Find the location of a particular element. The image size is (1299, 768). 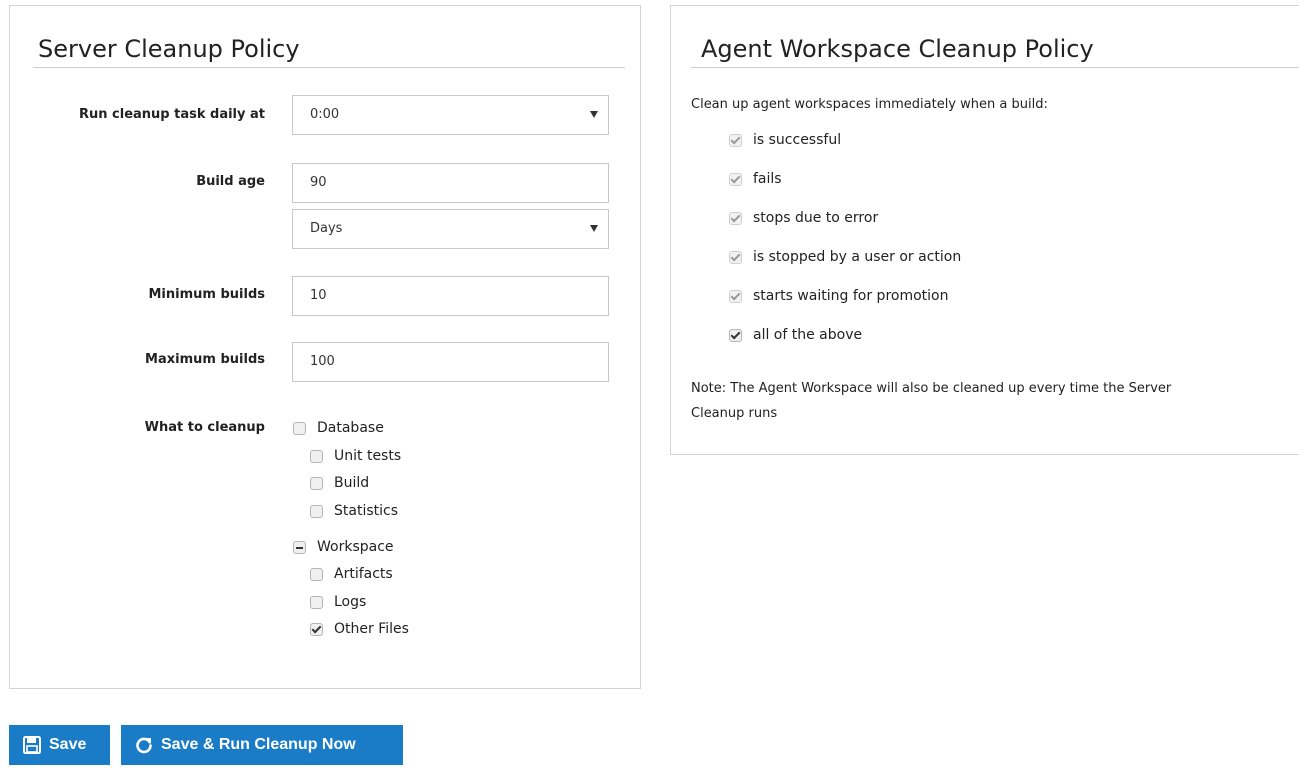

workspace-label: Workspace is located at coordinates (355, 547).